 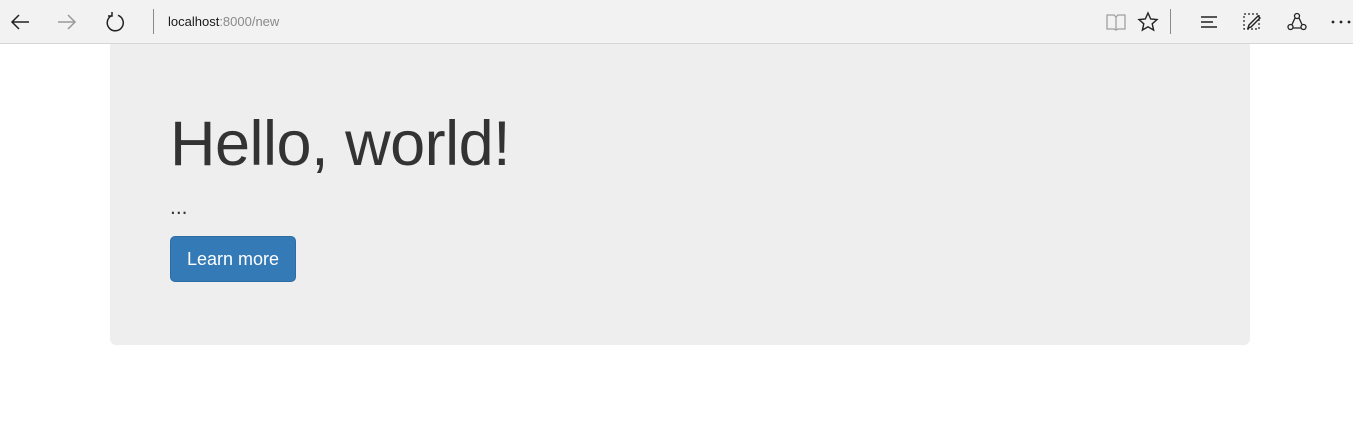 I want to click on more-icon, so click(x=1339, y=22).